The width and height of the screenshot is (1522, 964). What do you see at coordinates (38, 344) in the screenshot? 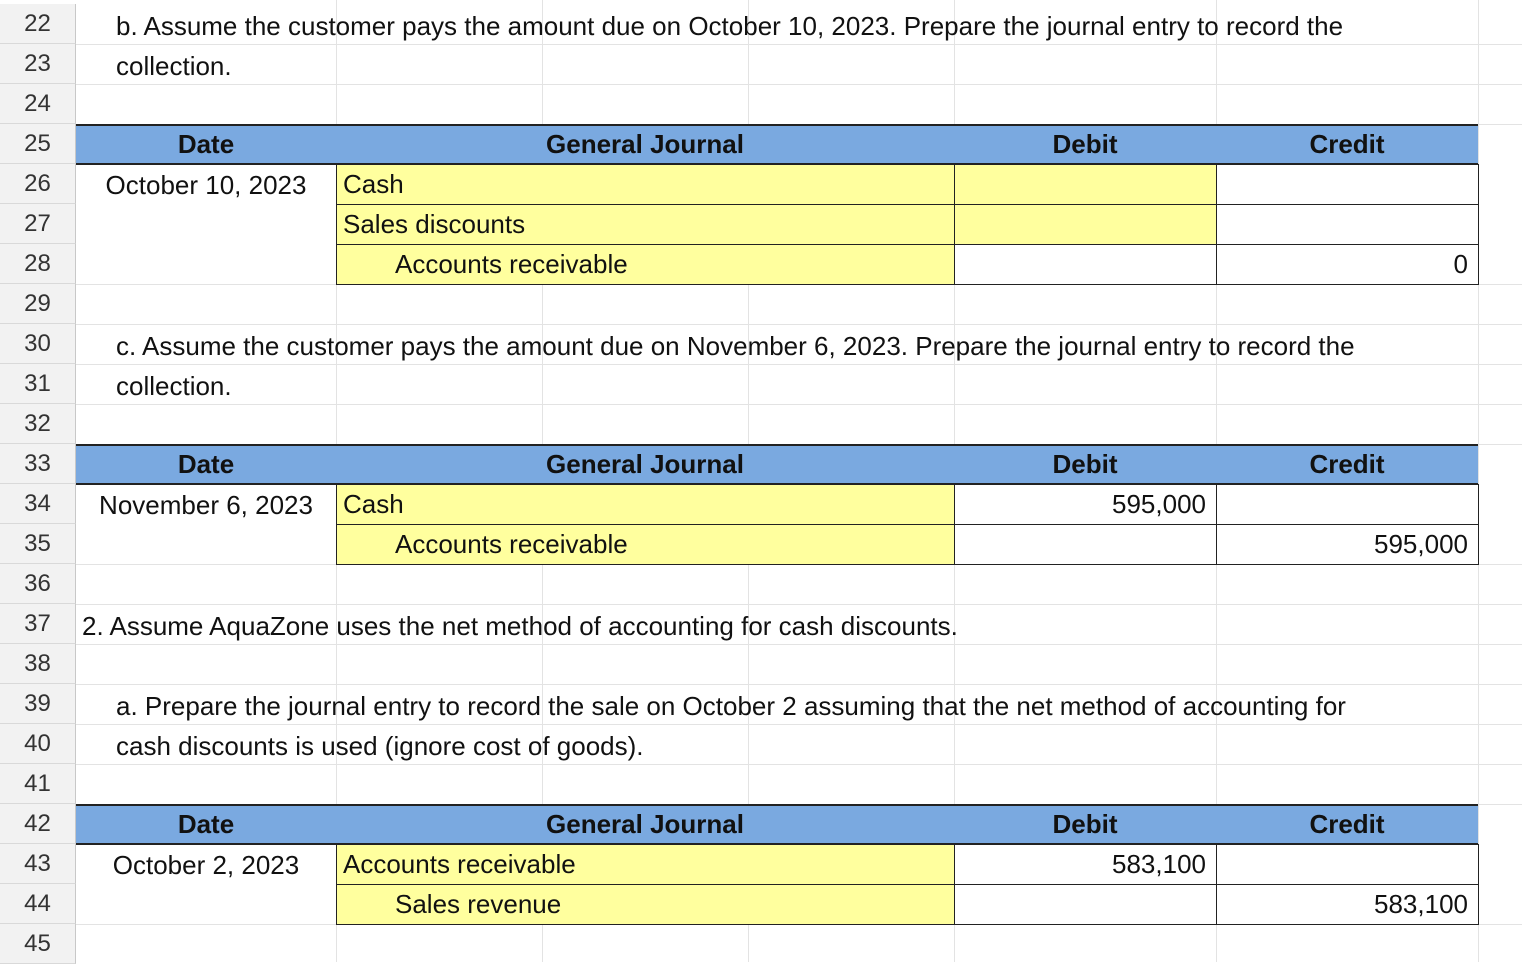
I see `row-header: 30` at bounding box center [38, 344].